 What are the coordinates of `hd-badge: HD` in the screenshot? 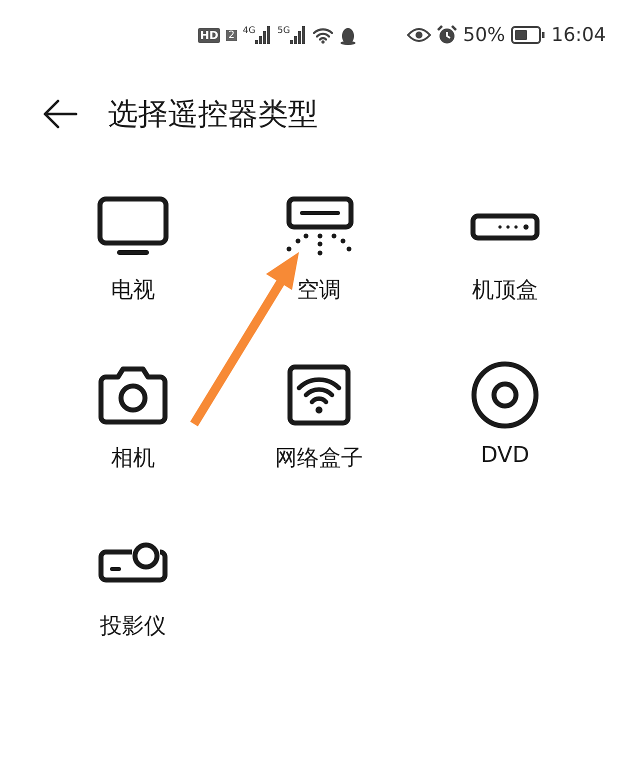 It's located at (209, 35).